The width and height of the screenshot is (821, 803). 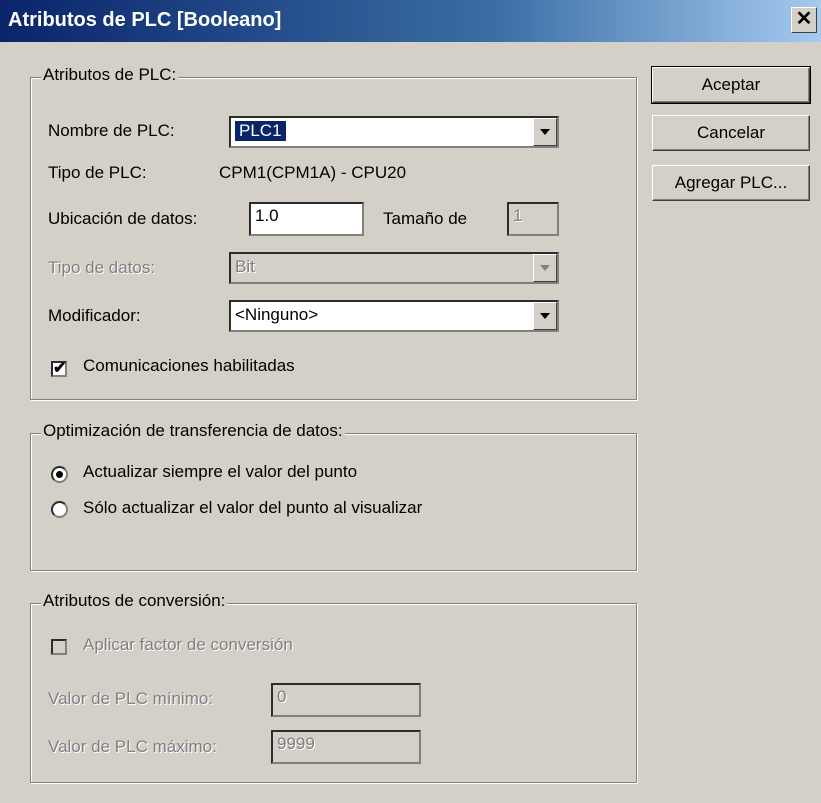 What do you see at coordinates (145, 20) in the screenshot?
I see `window-title: Atributos de PLC [Booleano]` at bounding box center [145, 20].